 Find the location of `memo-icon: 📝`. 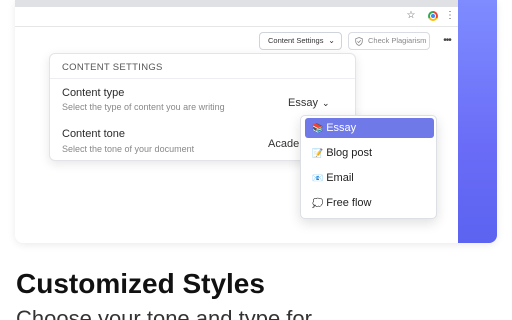

memo-icon: 📝 is located at coordinates (318, 153).